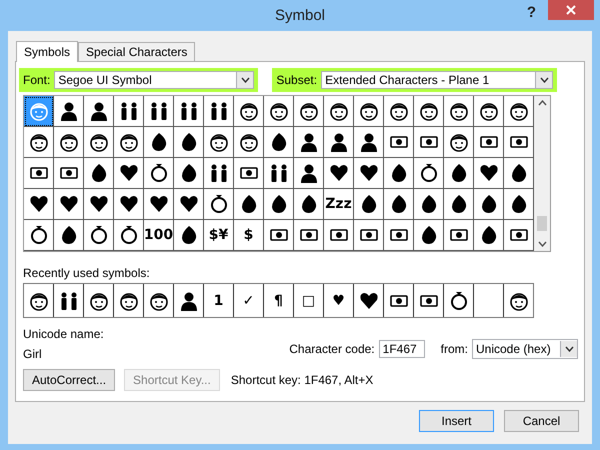 The width and height of the screenshot is (600, 450). I want to click on character-code-field: 1F467, so click(401, 349).